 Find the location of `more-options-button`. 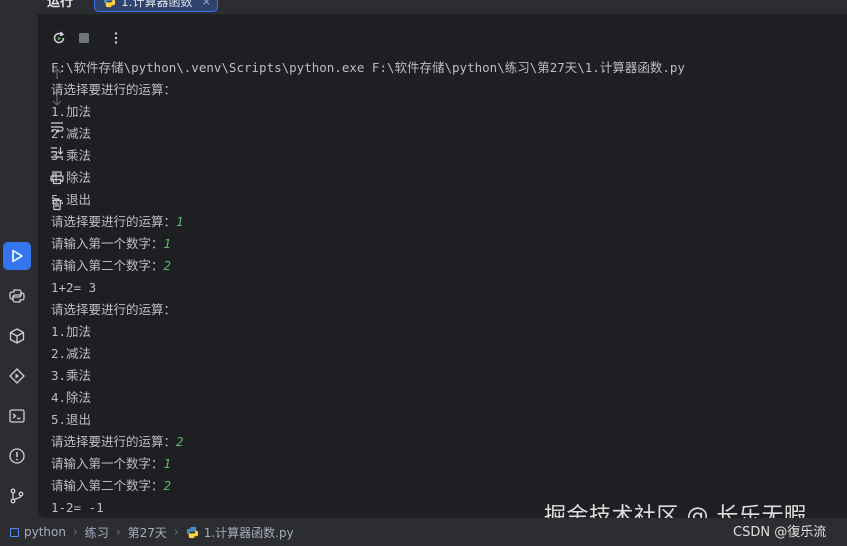

more-options-button is located at coordinates (116, 38).